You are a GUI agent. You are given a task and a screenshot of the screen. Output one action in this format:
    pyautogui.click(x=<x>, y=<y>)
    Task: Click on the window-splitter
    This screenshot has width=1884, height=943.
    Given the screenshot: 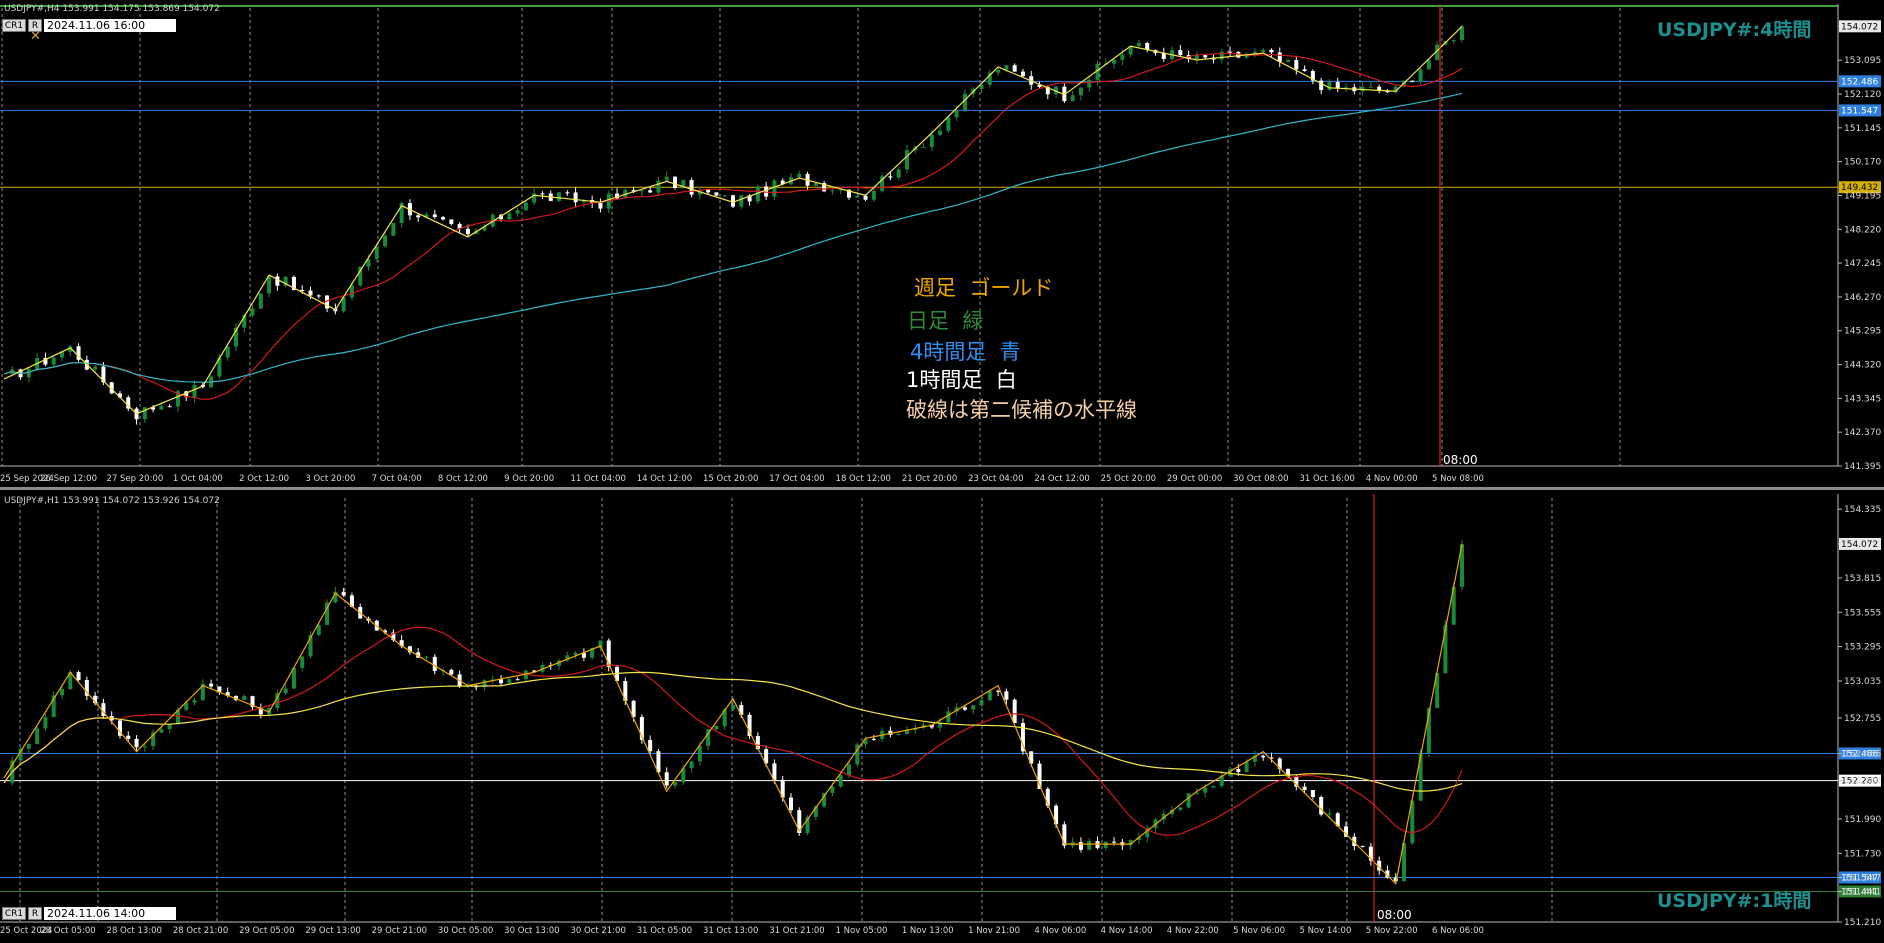 What is the action you would take?
    pyautogui.click(x=942, y=488)
    